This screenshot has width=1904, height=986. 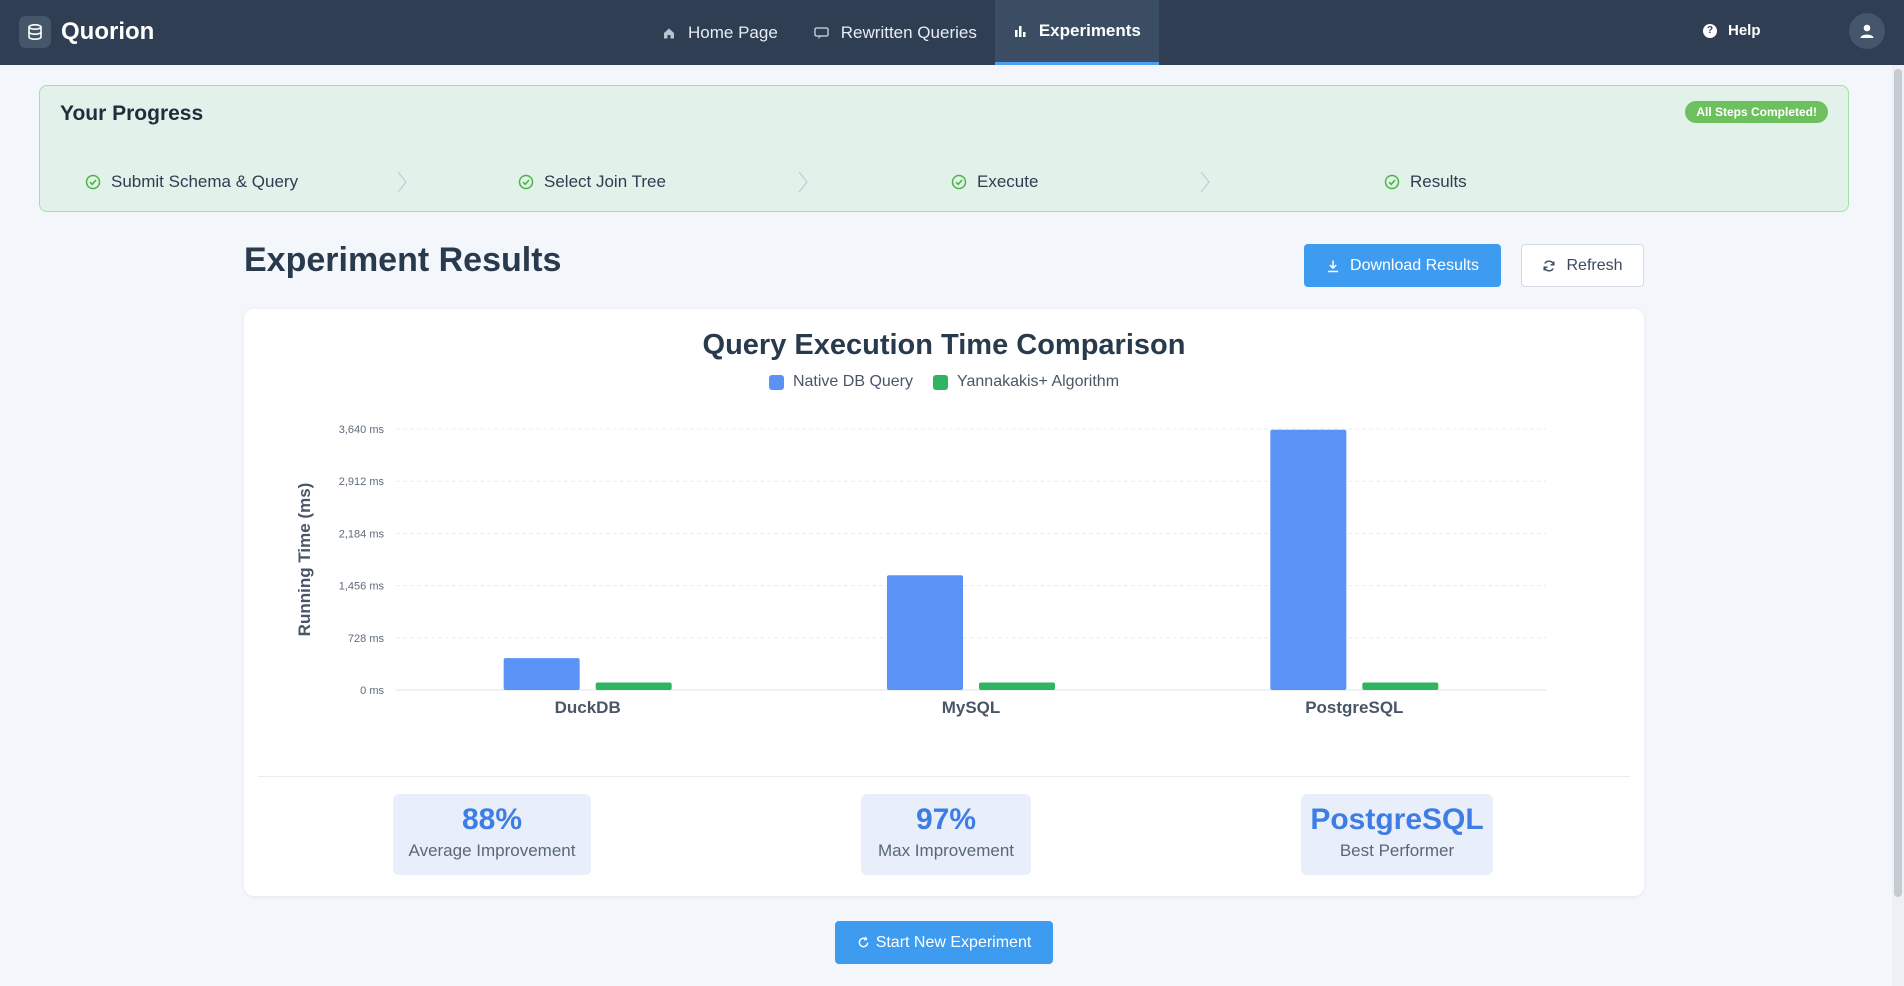 What do you see at coordinates (1744, 30) in the screenshot?
I see `help-label: Help` at bounding box center [1744, 30].